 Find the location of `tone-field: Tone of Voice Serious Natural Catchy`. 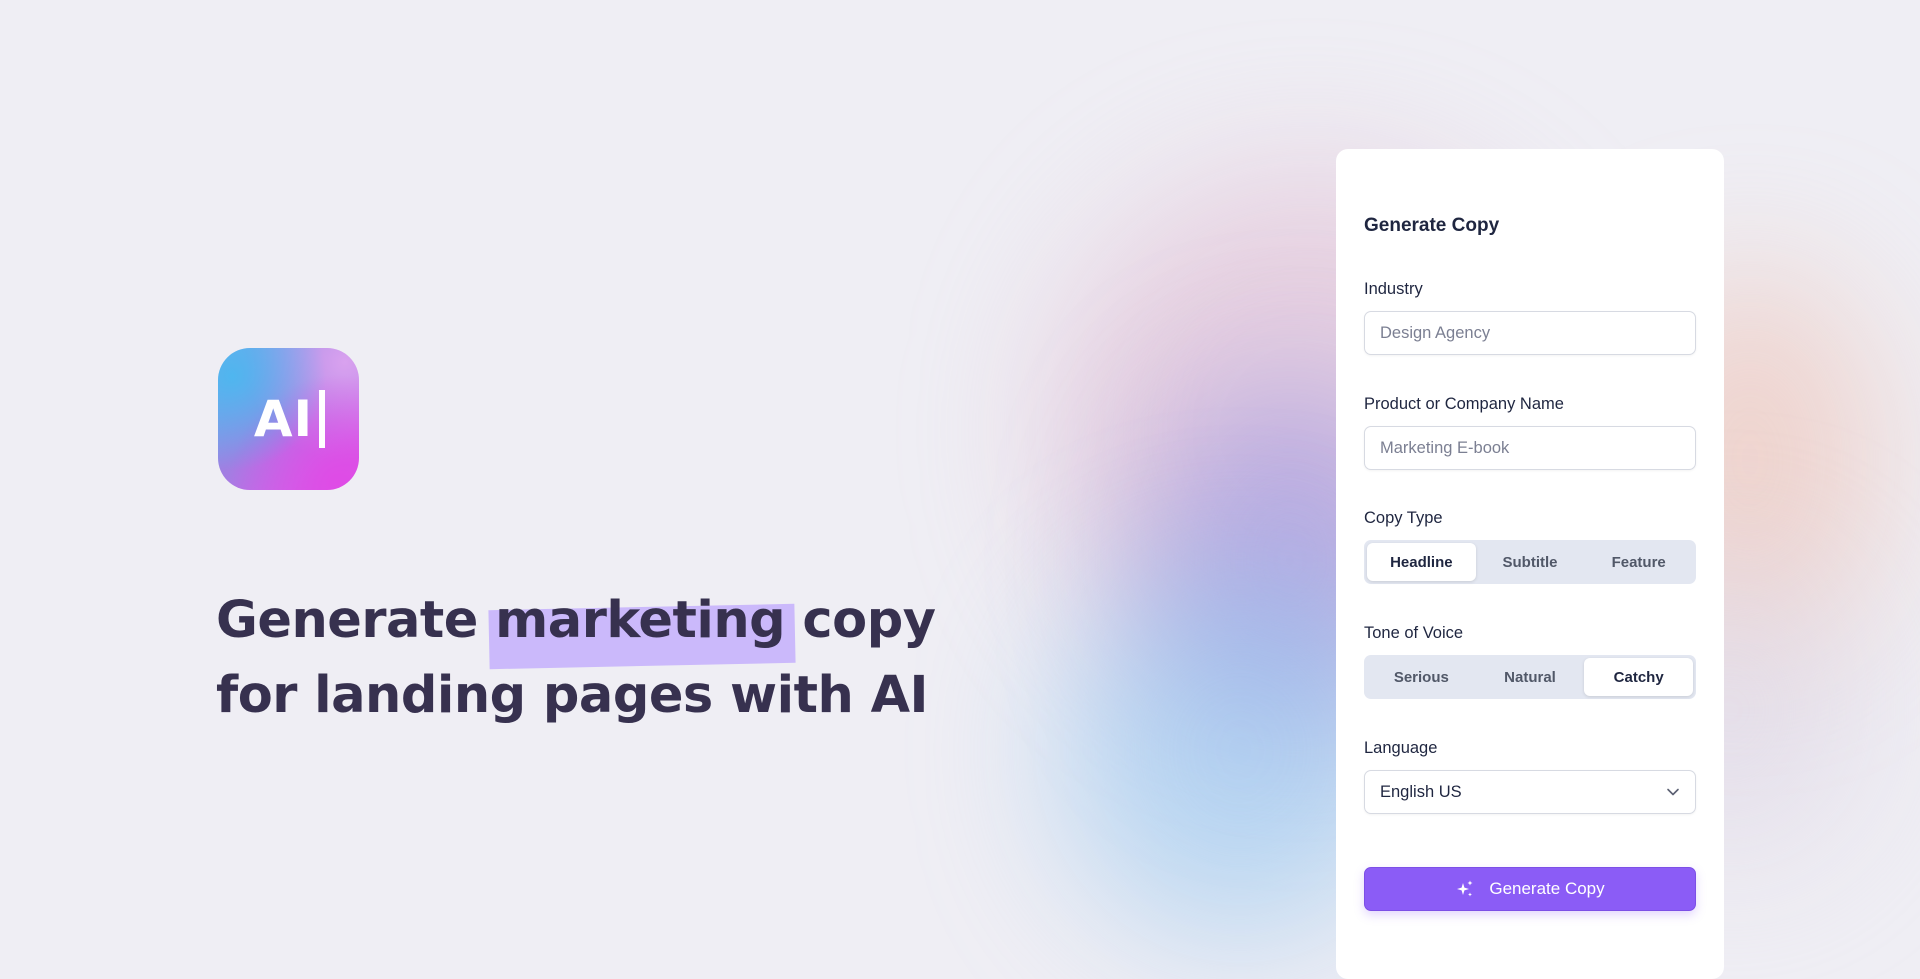

tone-field: Tone of Voice Serious Natural Catchy is located at coordinates (1530, 660).